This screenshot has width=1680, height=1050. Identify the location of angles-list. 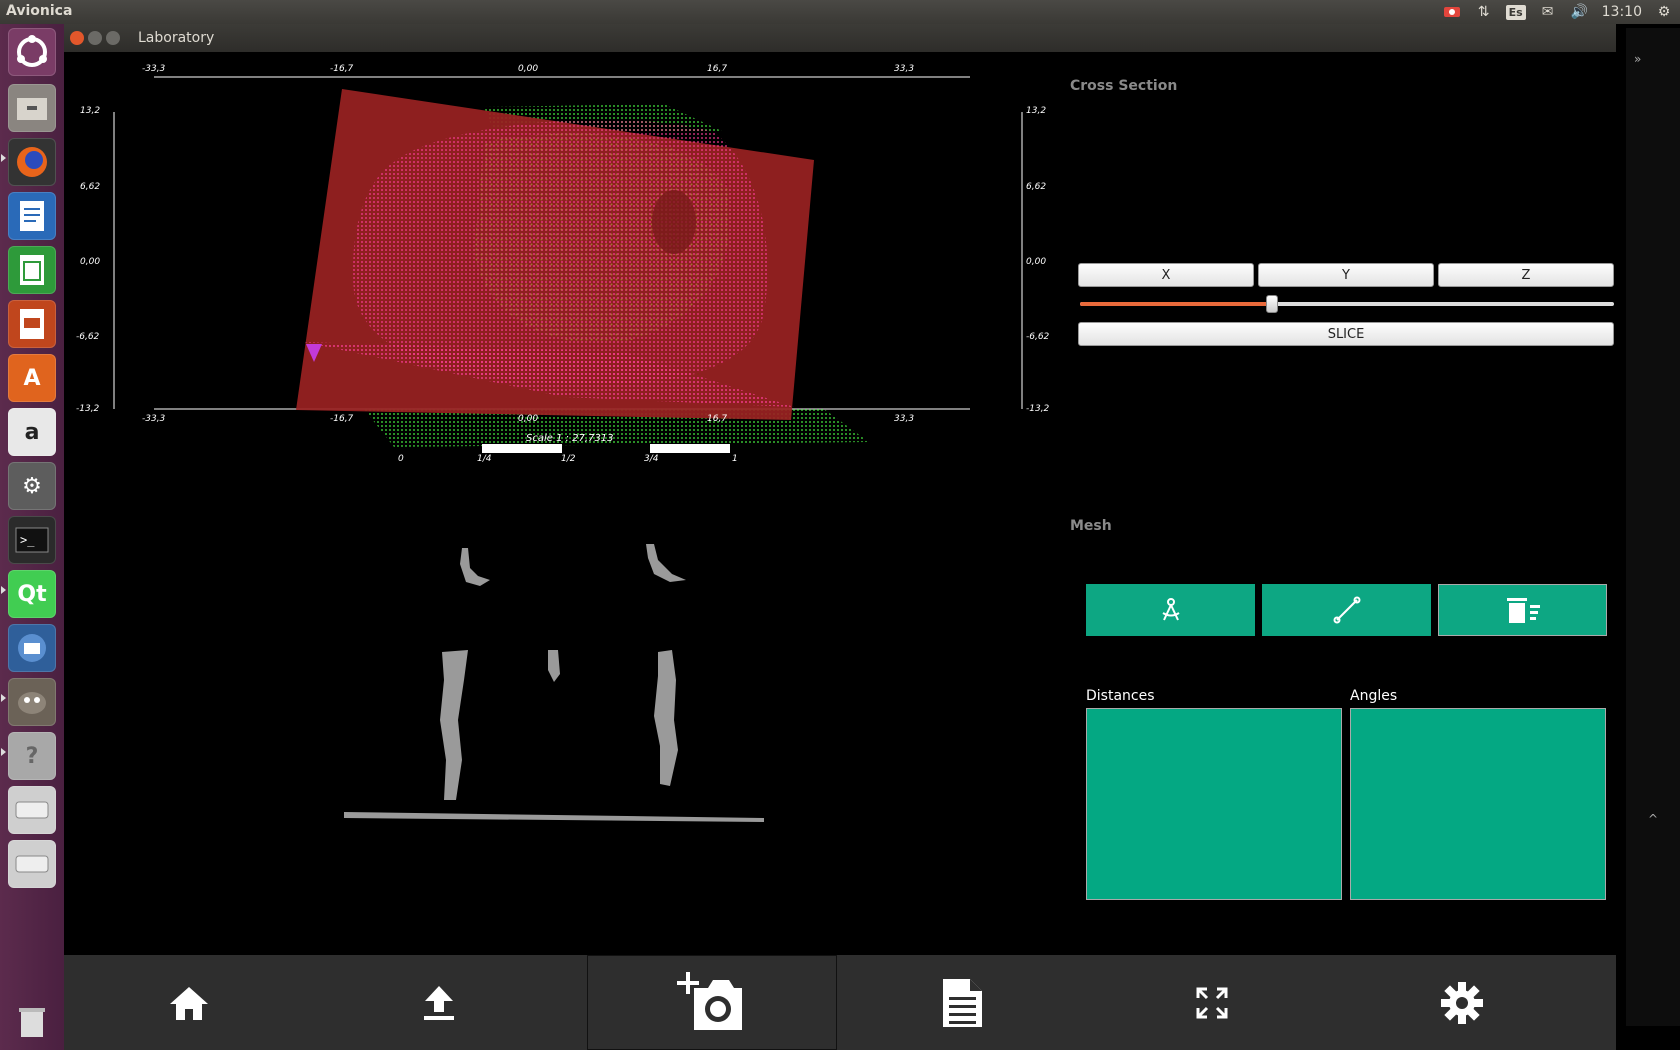
(1478, 804).